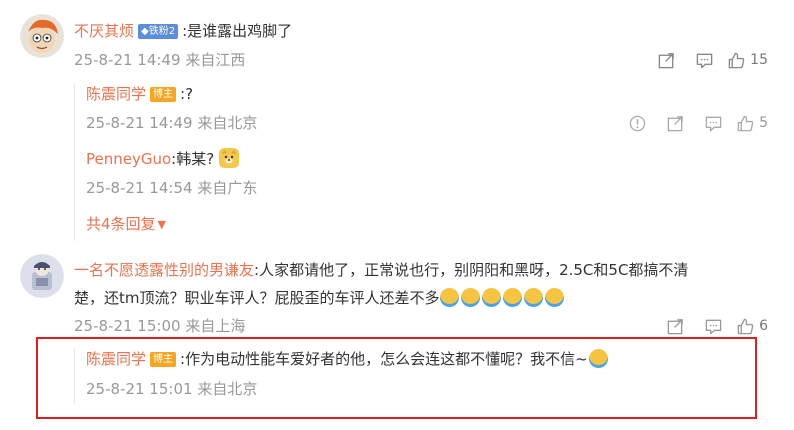 This screenshot has height=430, width=794. What do you see at coordinates (471, 270) in the screenshot?
I see `comment-text-line1: :人家都请他了，正常说也行，别阴阳和黑呀，2.5C和5C都搞不清` at bounding box center [471, 270].